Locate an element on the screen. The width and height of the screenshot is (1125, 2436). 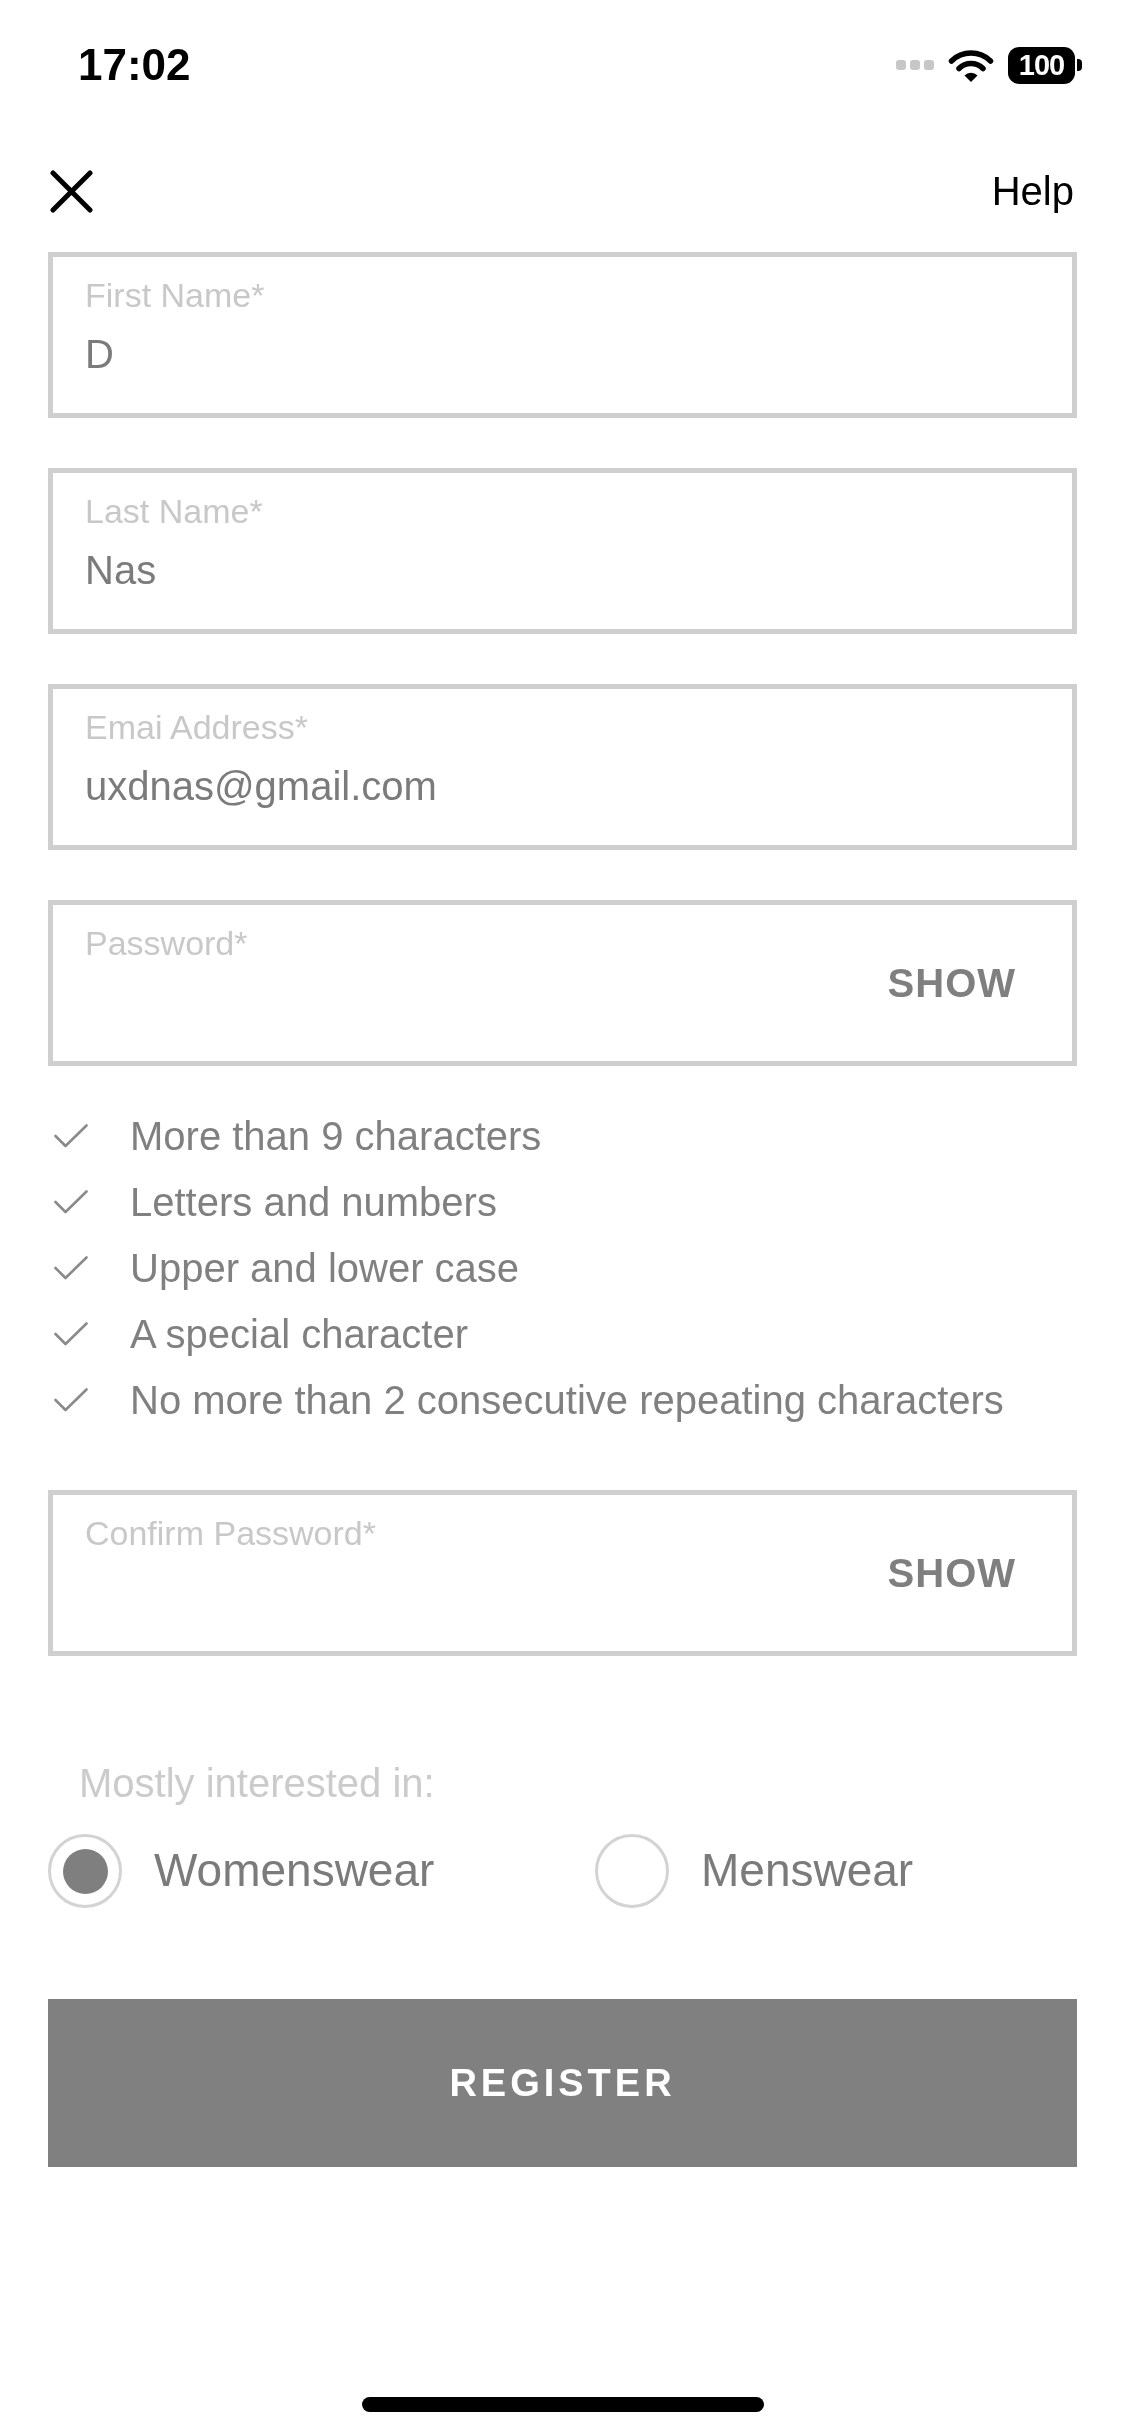
close-icon is located at coordinates (71, 191).